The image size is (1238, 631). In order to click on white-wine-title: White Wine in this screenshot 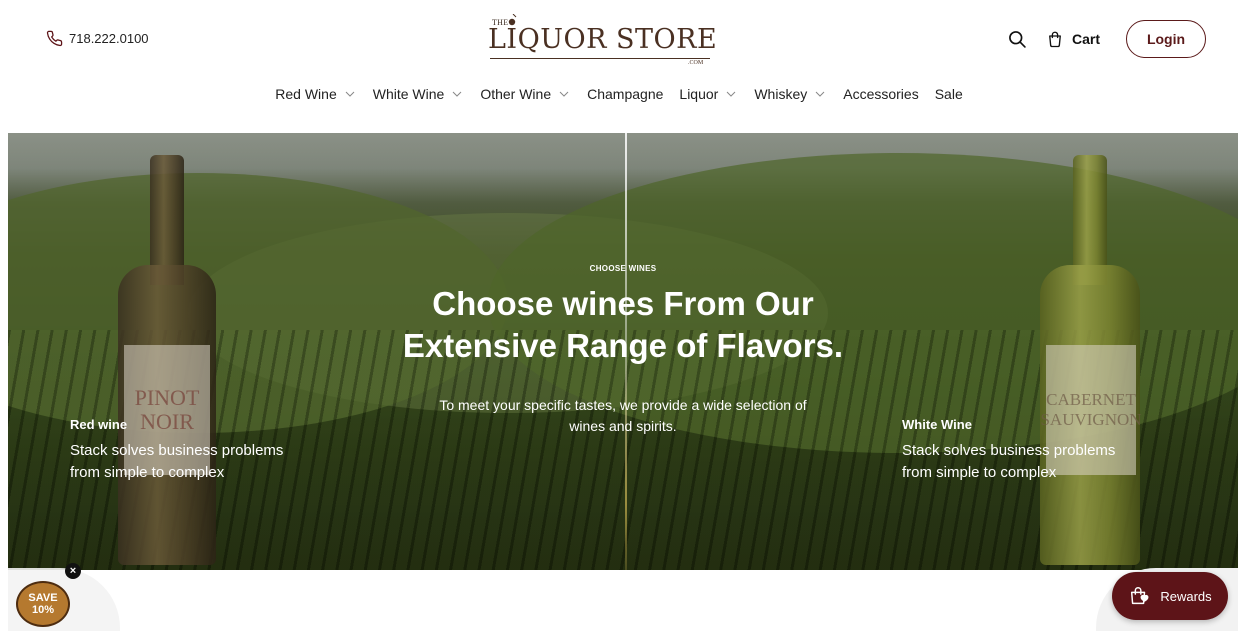, I will do `click(937, 424)`.